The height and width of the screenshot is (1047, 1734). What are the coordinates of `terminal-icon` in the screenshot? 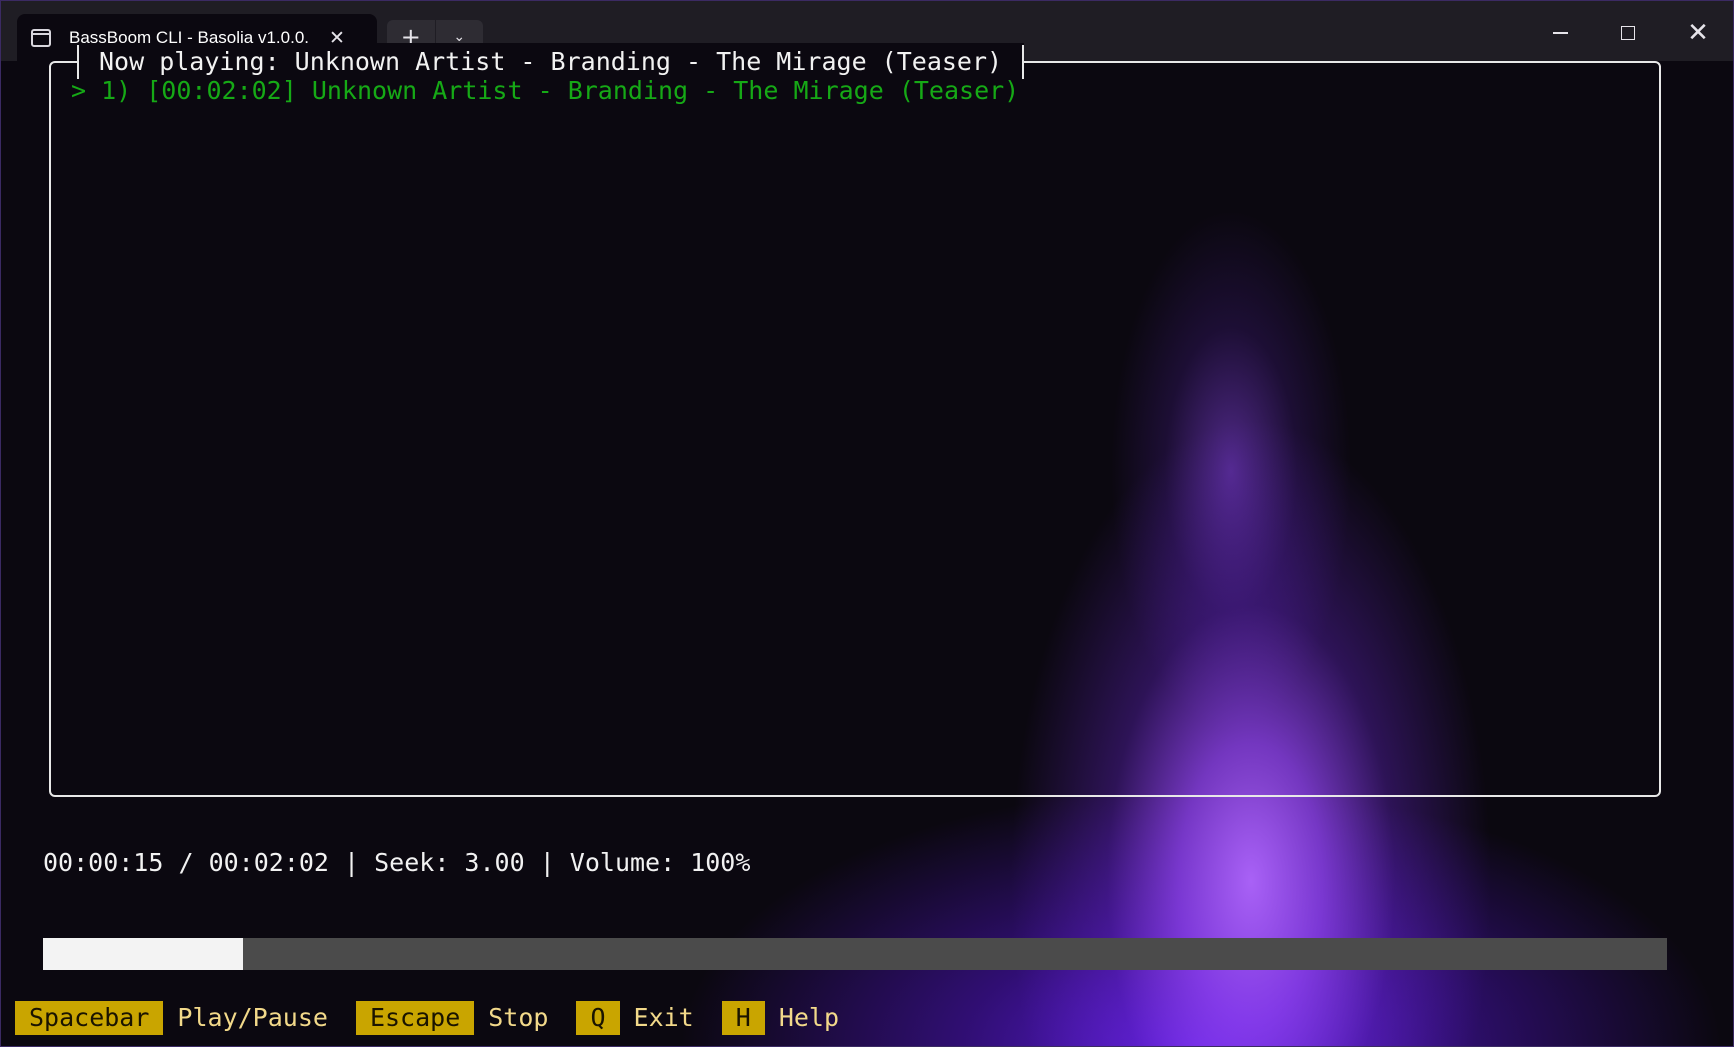 It's located at (41, 37).